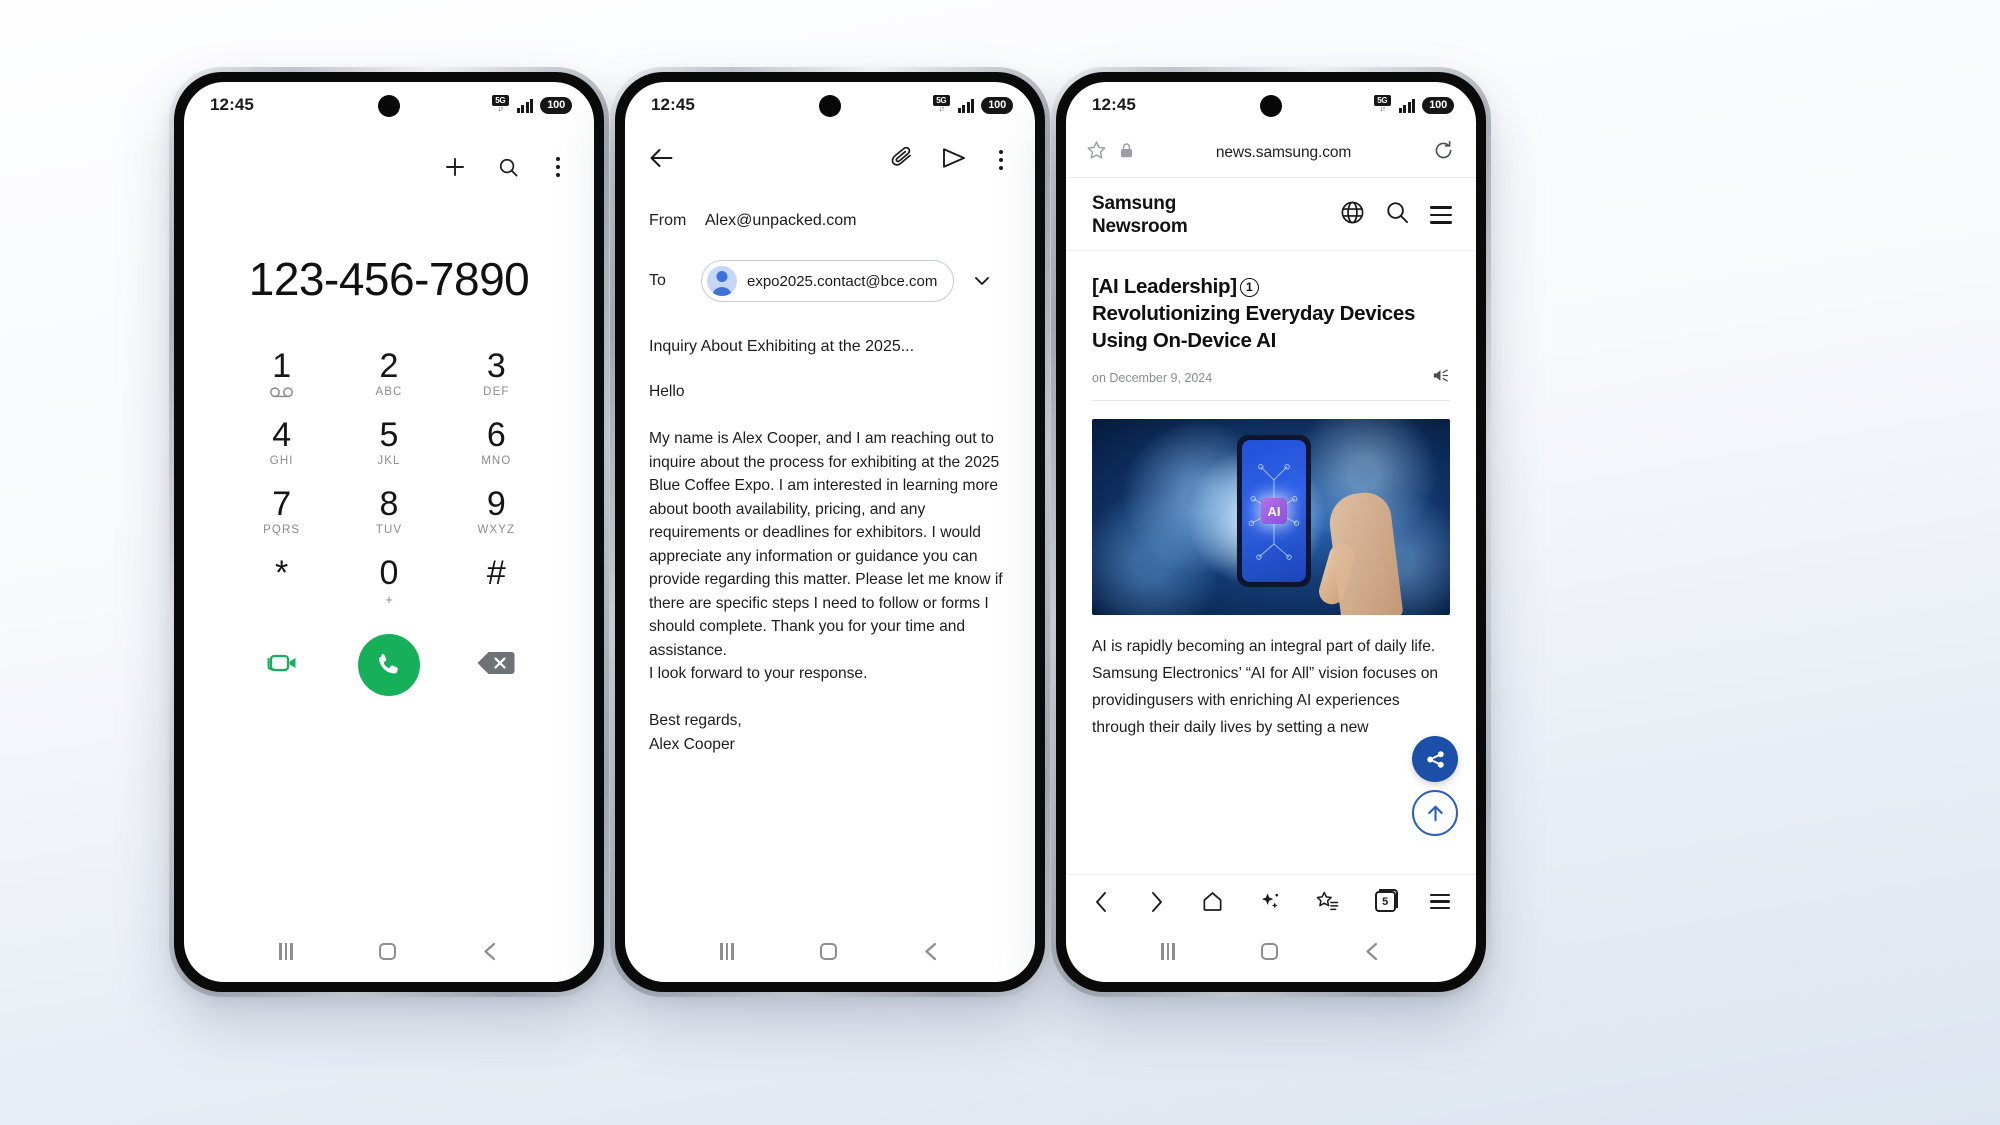  I want to click on dialpad-key-3: 3 DEF, so click(496, 371).